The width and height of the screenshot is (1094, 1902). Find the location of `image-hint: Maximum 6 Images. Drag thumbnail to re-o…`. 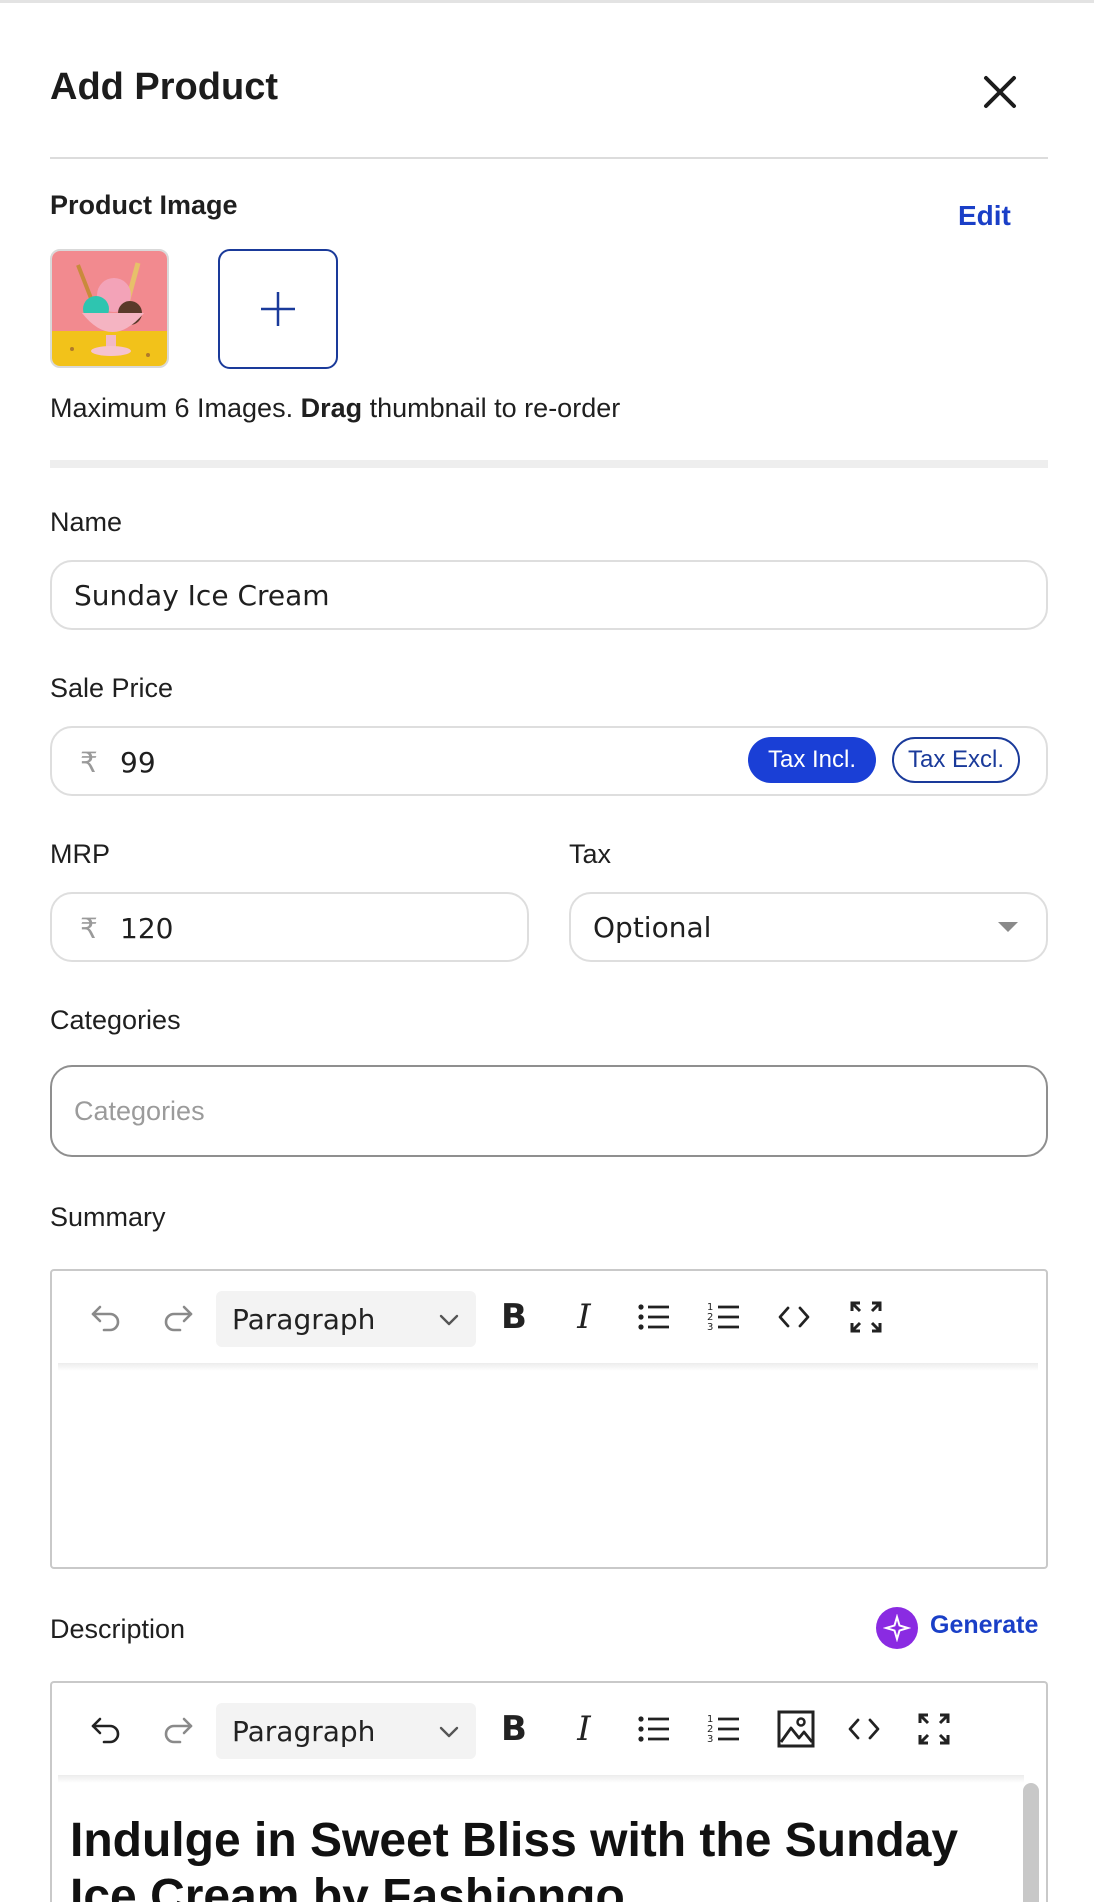

image-hint: Maximum 6 Images. Drag thumbnail to re-o… is located at coordinates (335, 408).